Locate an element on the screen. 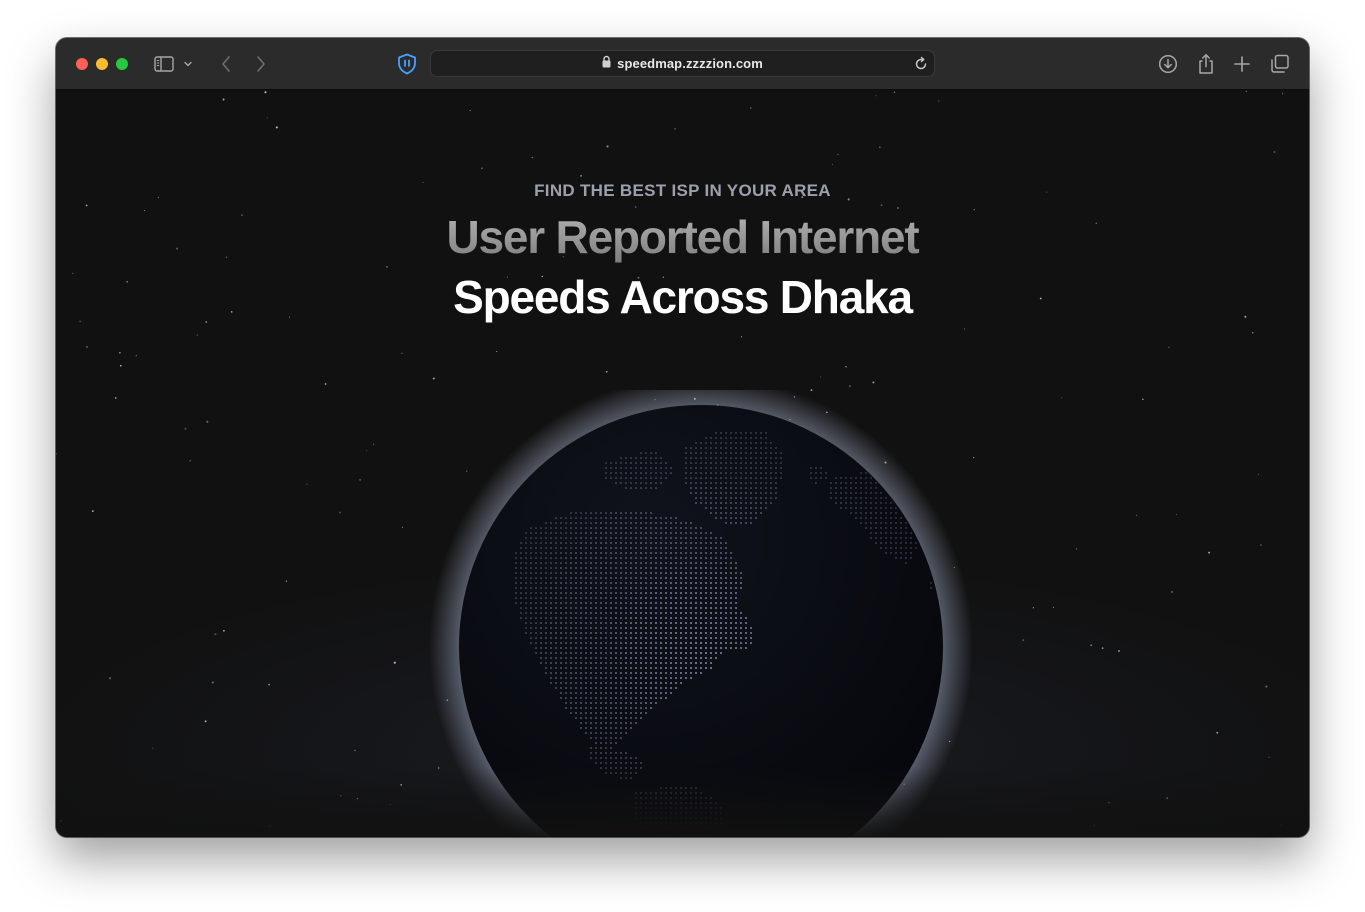 This screenshot has height=912, width=1365. address-bar: speedmap.zzzzion.com is located at coordinates (682, 63).